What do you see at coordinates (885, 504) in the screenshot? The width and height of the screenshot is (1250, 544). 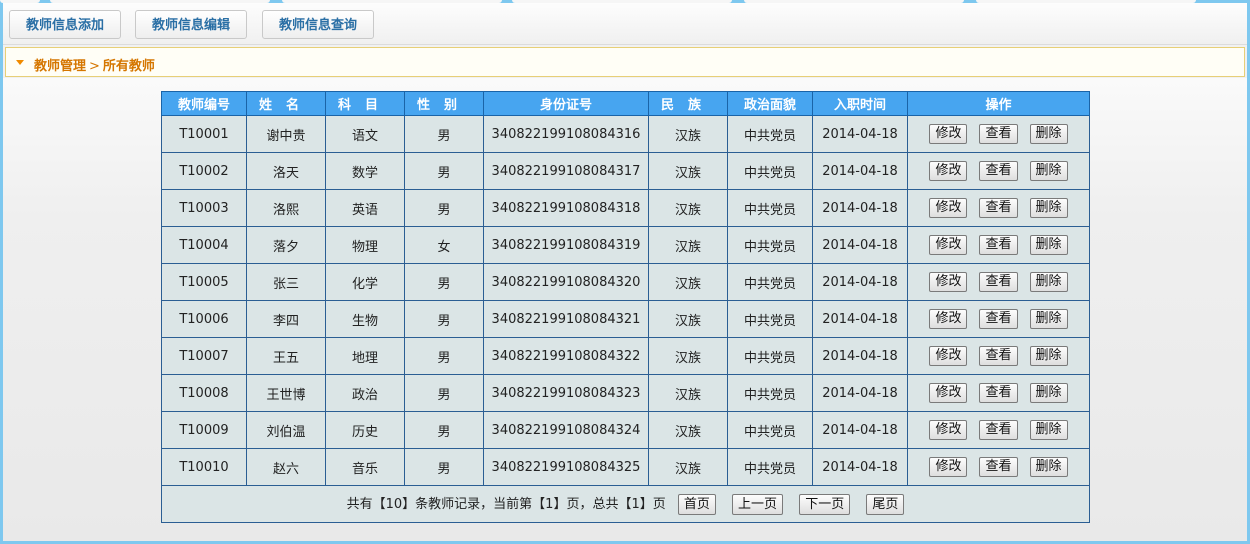 I see `last-page-button: 尾页` at bounding box center [885, 504].